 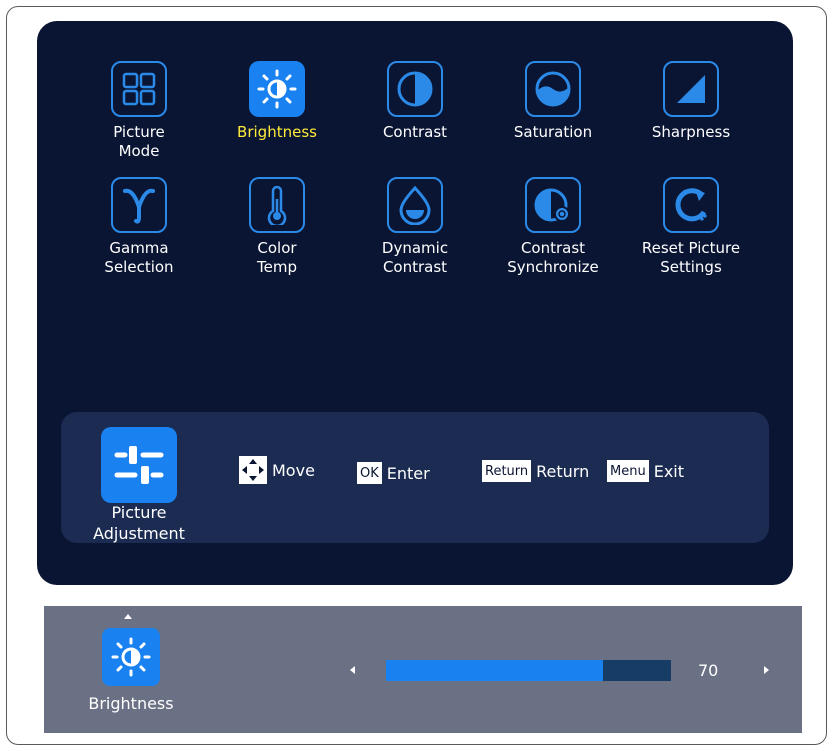 What do you see at coordinates (553, 89) in the screenshot?
I see `saturation-icon` at bounding box center [553, 89].